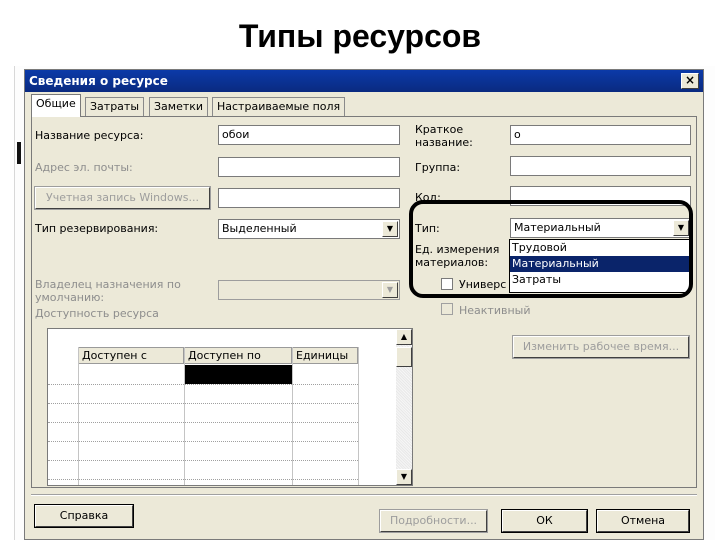 The width and height of the screenshot is (720, 540). Describe the element at coordinates (309, 135) in the screenshot. I see `resource-name-input: обои` at that location.